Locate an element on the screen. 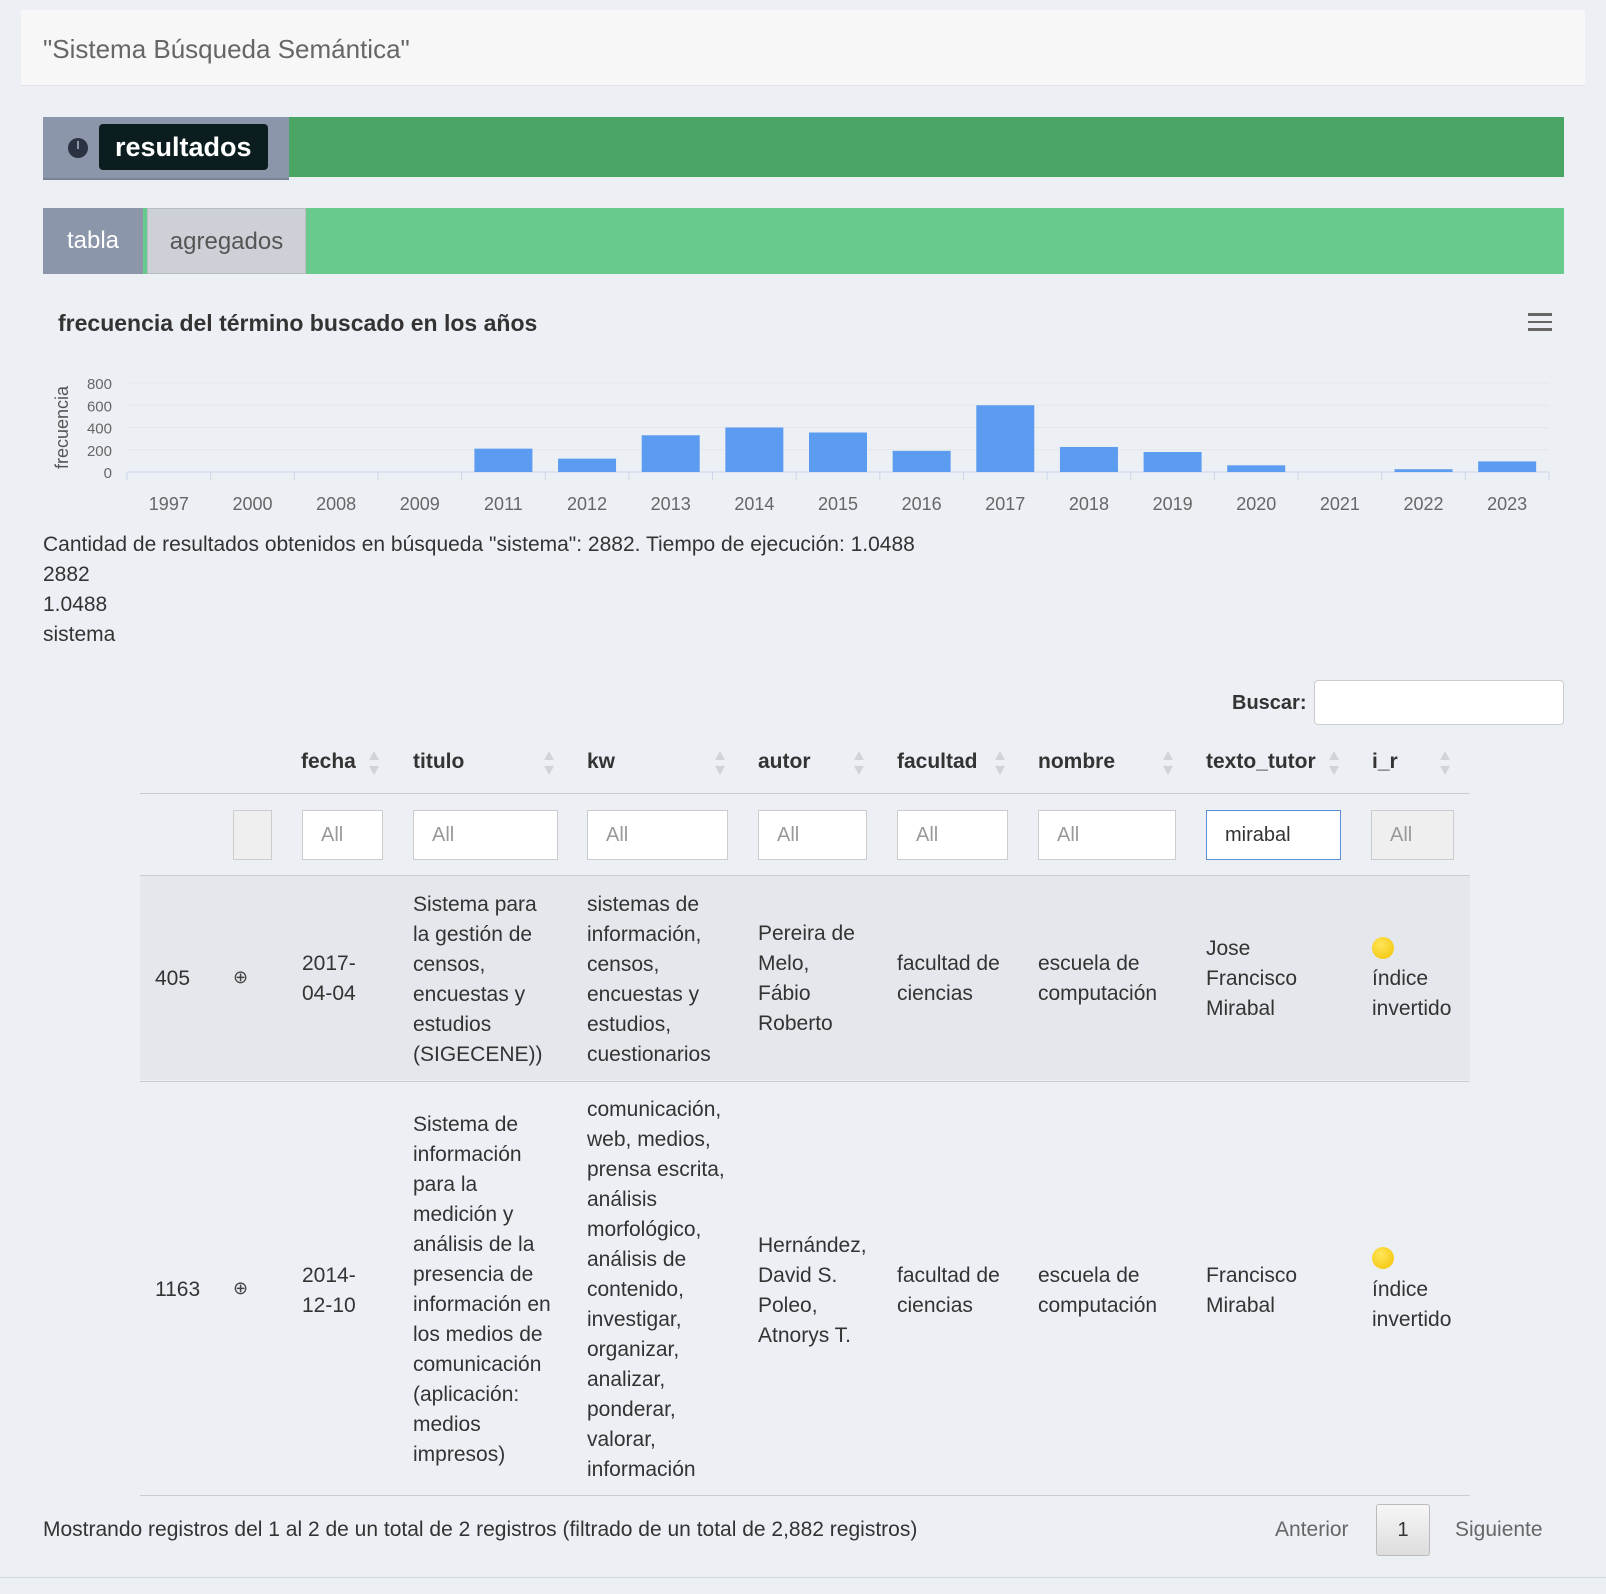 The height and width of the screenshot is (1594, 1606). cell-line: Roberto is located at coordinates (795, 1023).